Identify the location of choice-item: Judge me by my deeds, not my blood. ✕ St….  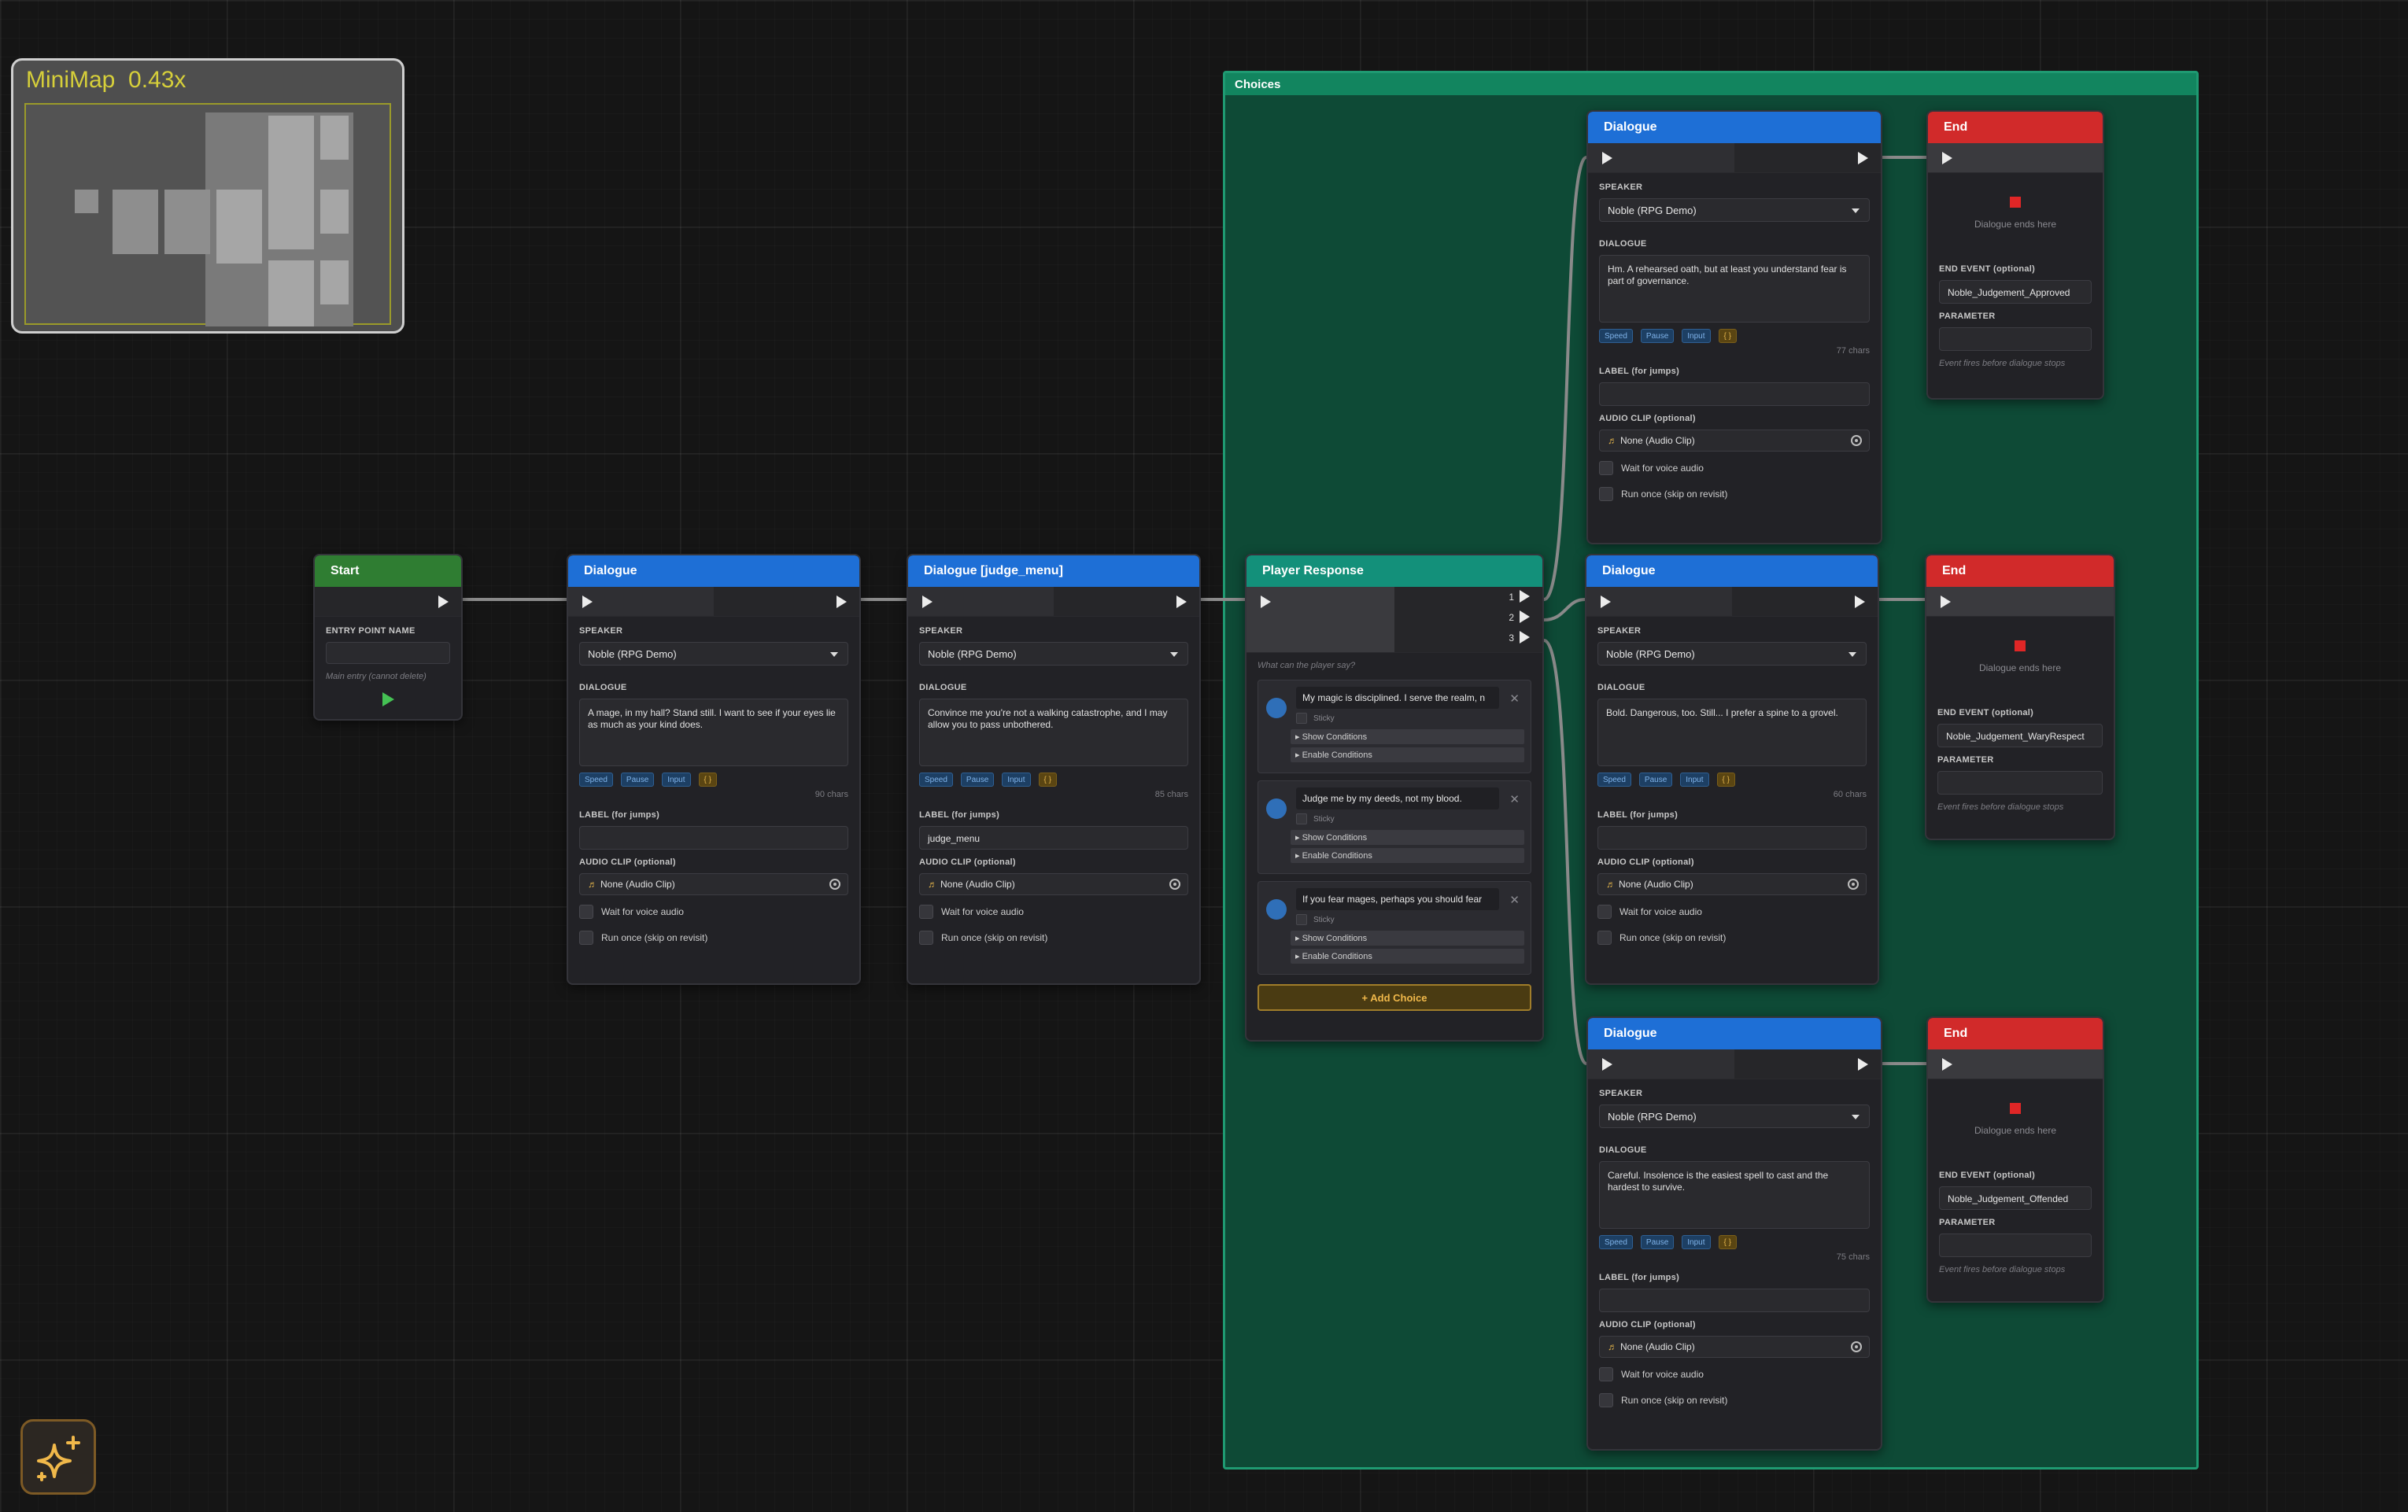
(1394, 827).